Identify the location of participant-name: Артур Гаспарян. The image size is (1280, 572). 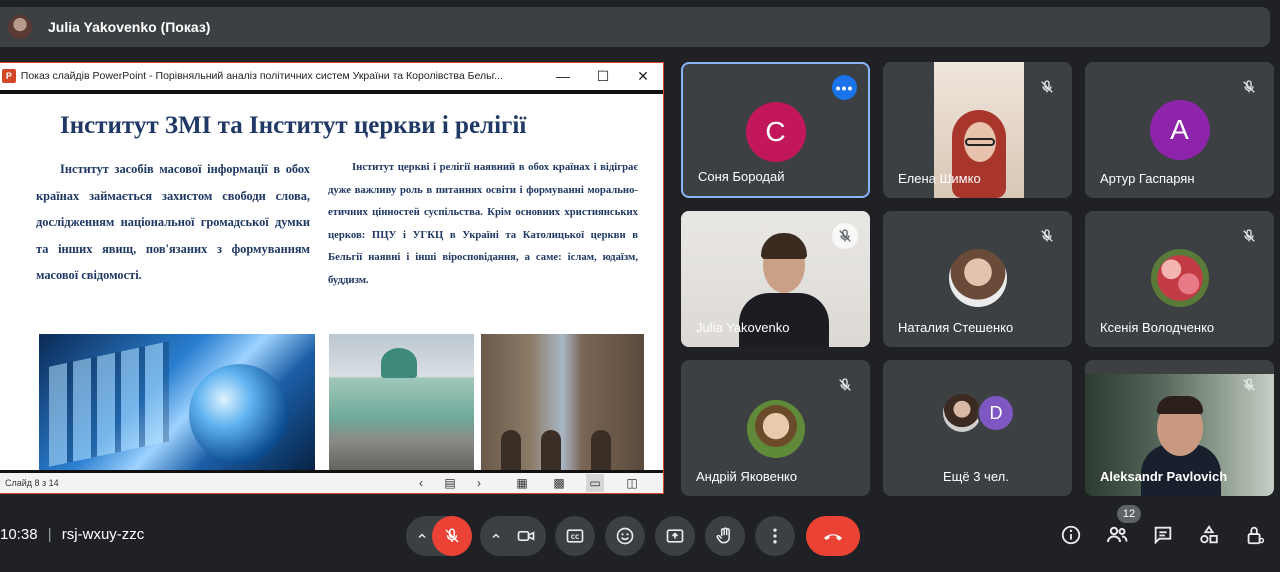
(1147, 178).